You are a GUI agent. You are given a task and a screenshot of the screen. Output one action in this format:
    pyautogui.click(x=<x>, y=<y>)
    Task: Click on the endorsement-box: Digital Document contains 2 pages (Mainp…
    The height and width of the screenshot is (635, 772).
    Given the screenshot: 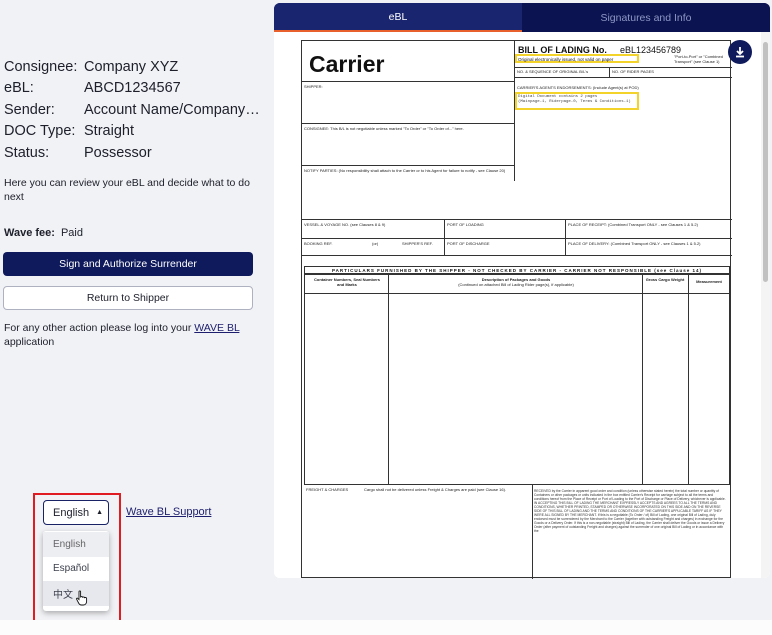 What is the action you would take?
    pyautogui.click(x=577, y=101)
    